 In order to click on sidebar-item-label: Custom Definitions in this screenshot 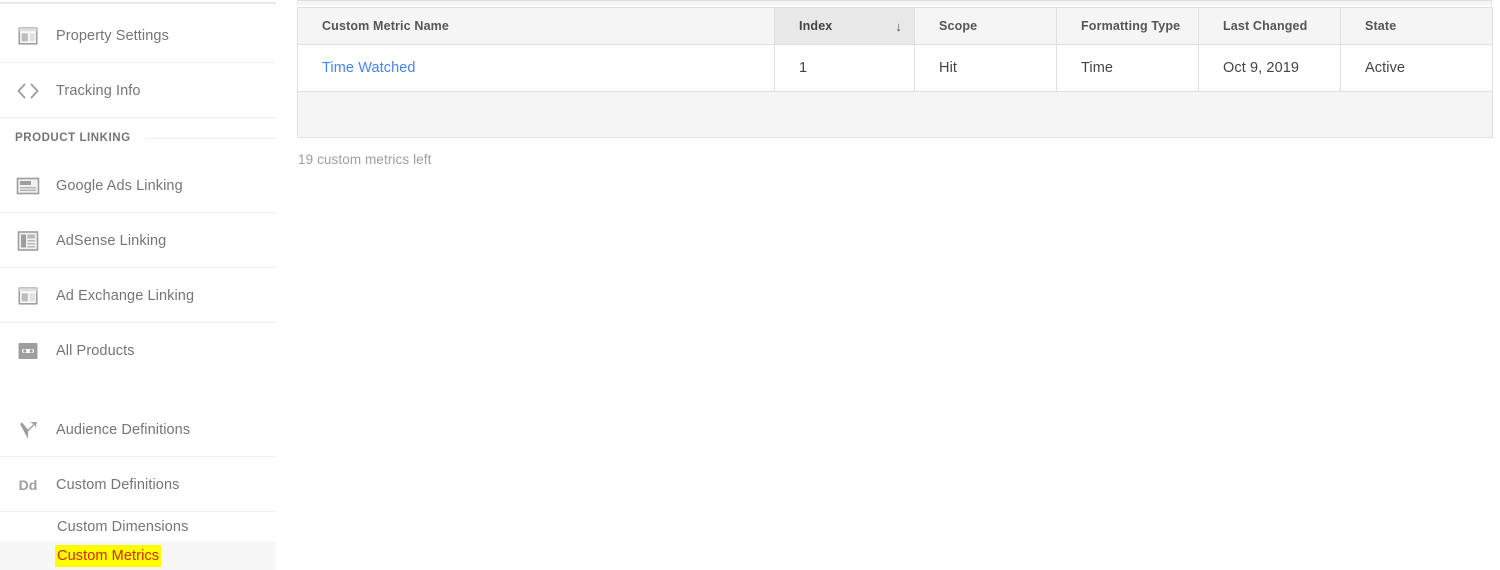, I will do `click(118, 484)`.